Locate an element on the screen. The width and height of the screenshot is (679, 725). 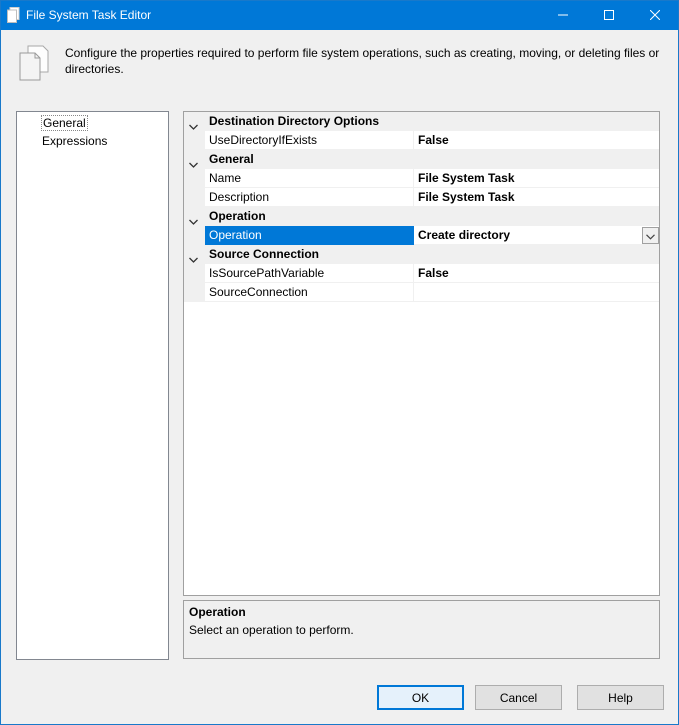
category-general: General is located at coordinates (421, 159).